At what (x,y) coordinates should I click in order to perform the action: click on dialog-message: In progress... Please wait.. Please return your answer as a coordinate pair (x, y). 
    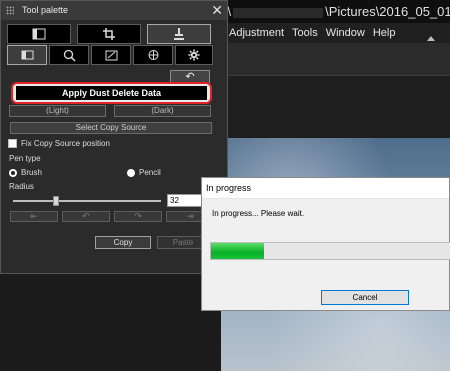
    Looking at the image, I should click on (258, 213).